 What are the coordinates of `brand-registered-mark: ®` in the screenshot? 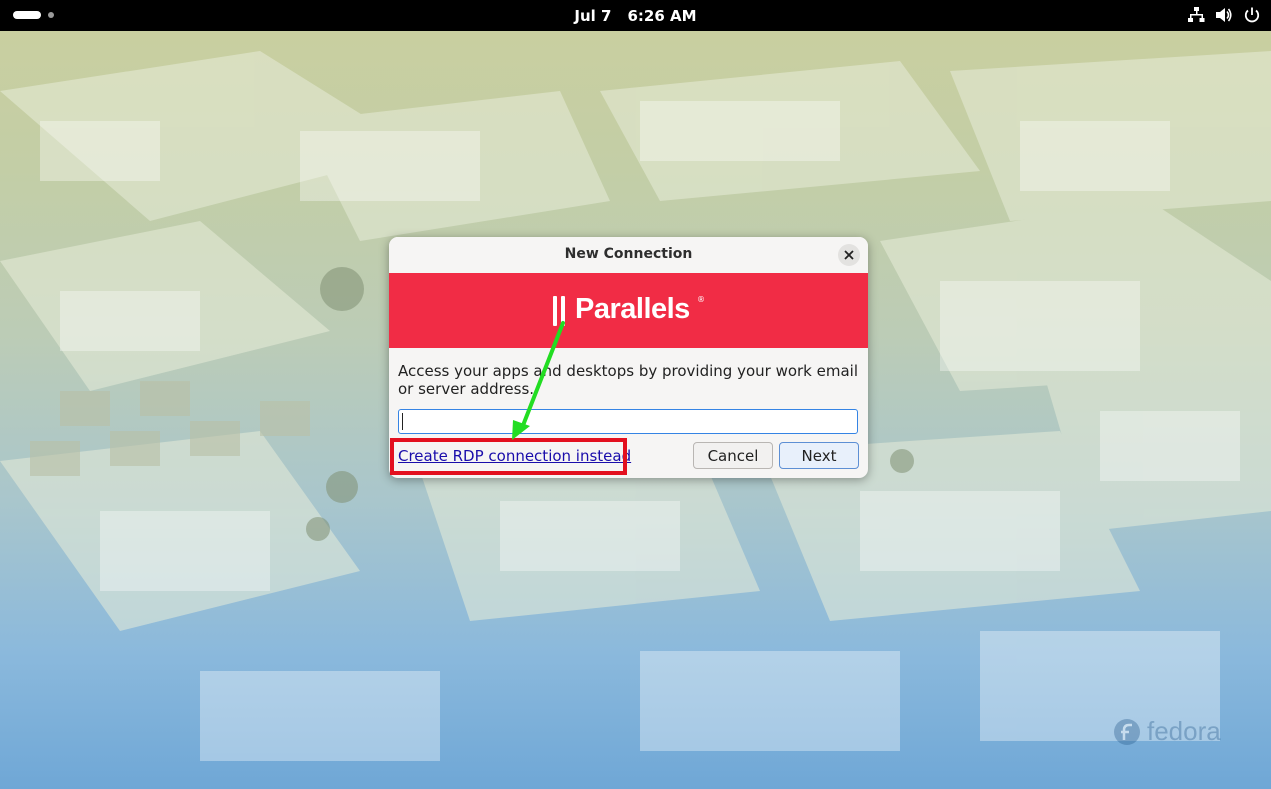 It's located at (701, 299).